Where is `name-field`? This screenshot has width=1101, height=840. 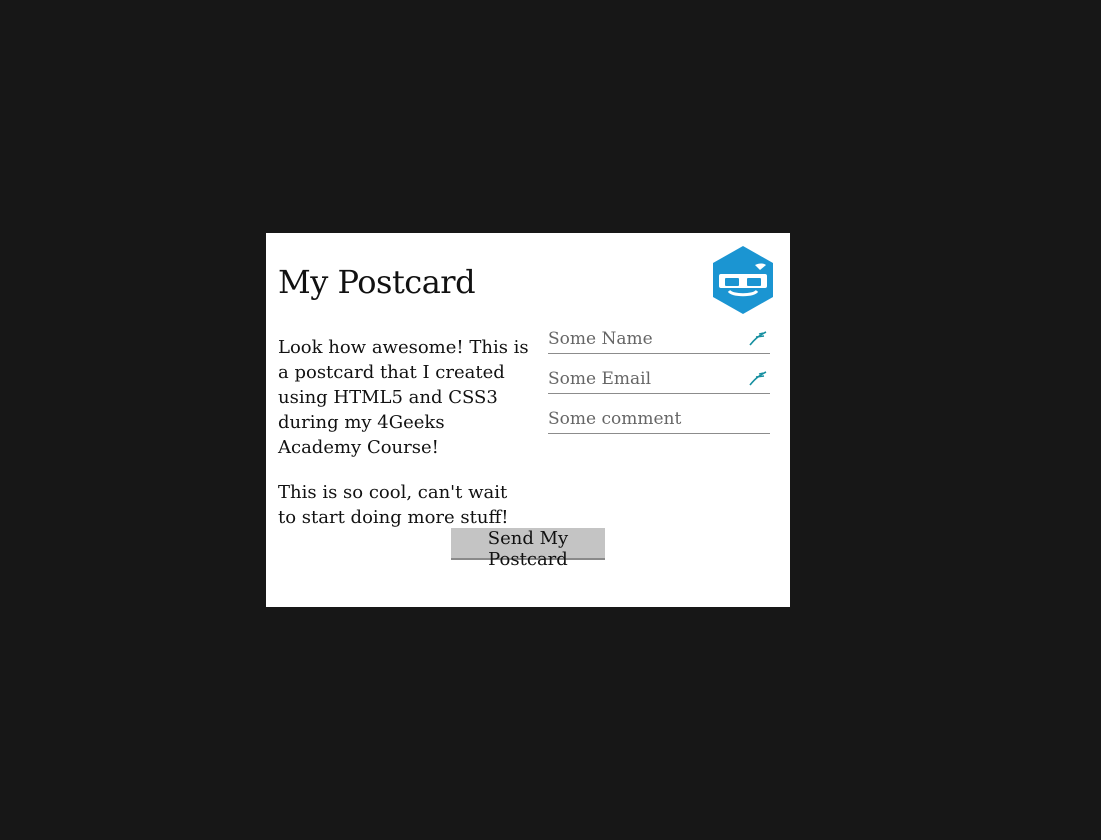 name-field is located at coordinates (659, 339).